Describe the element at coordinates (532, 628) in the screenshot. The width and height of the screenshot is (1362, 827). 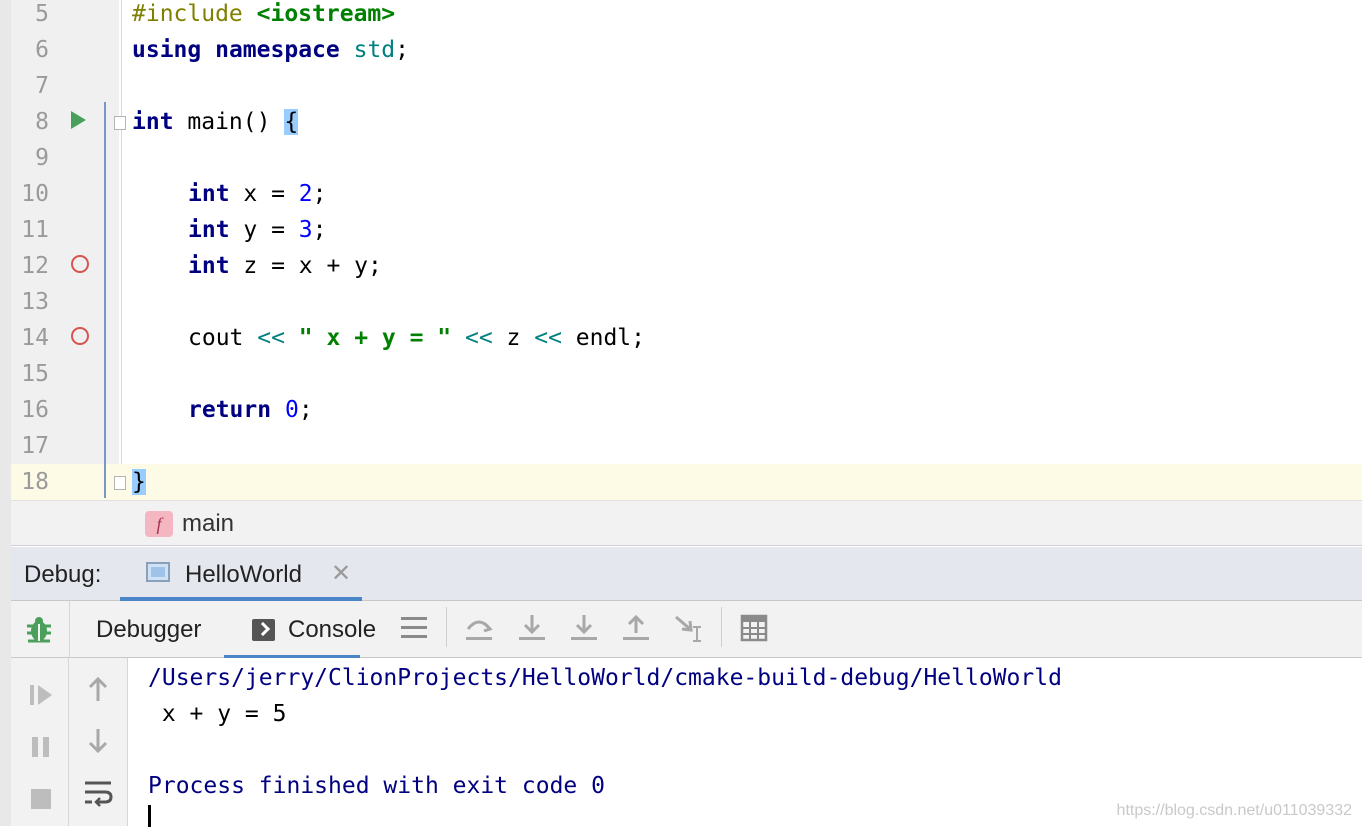
I see `step-into-icon` at that location.